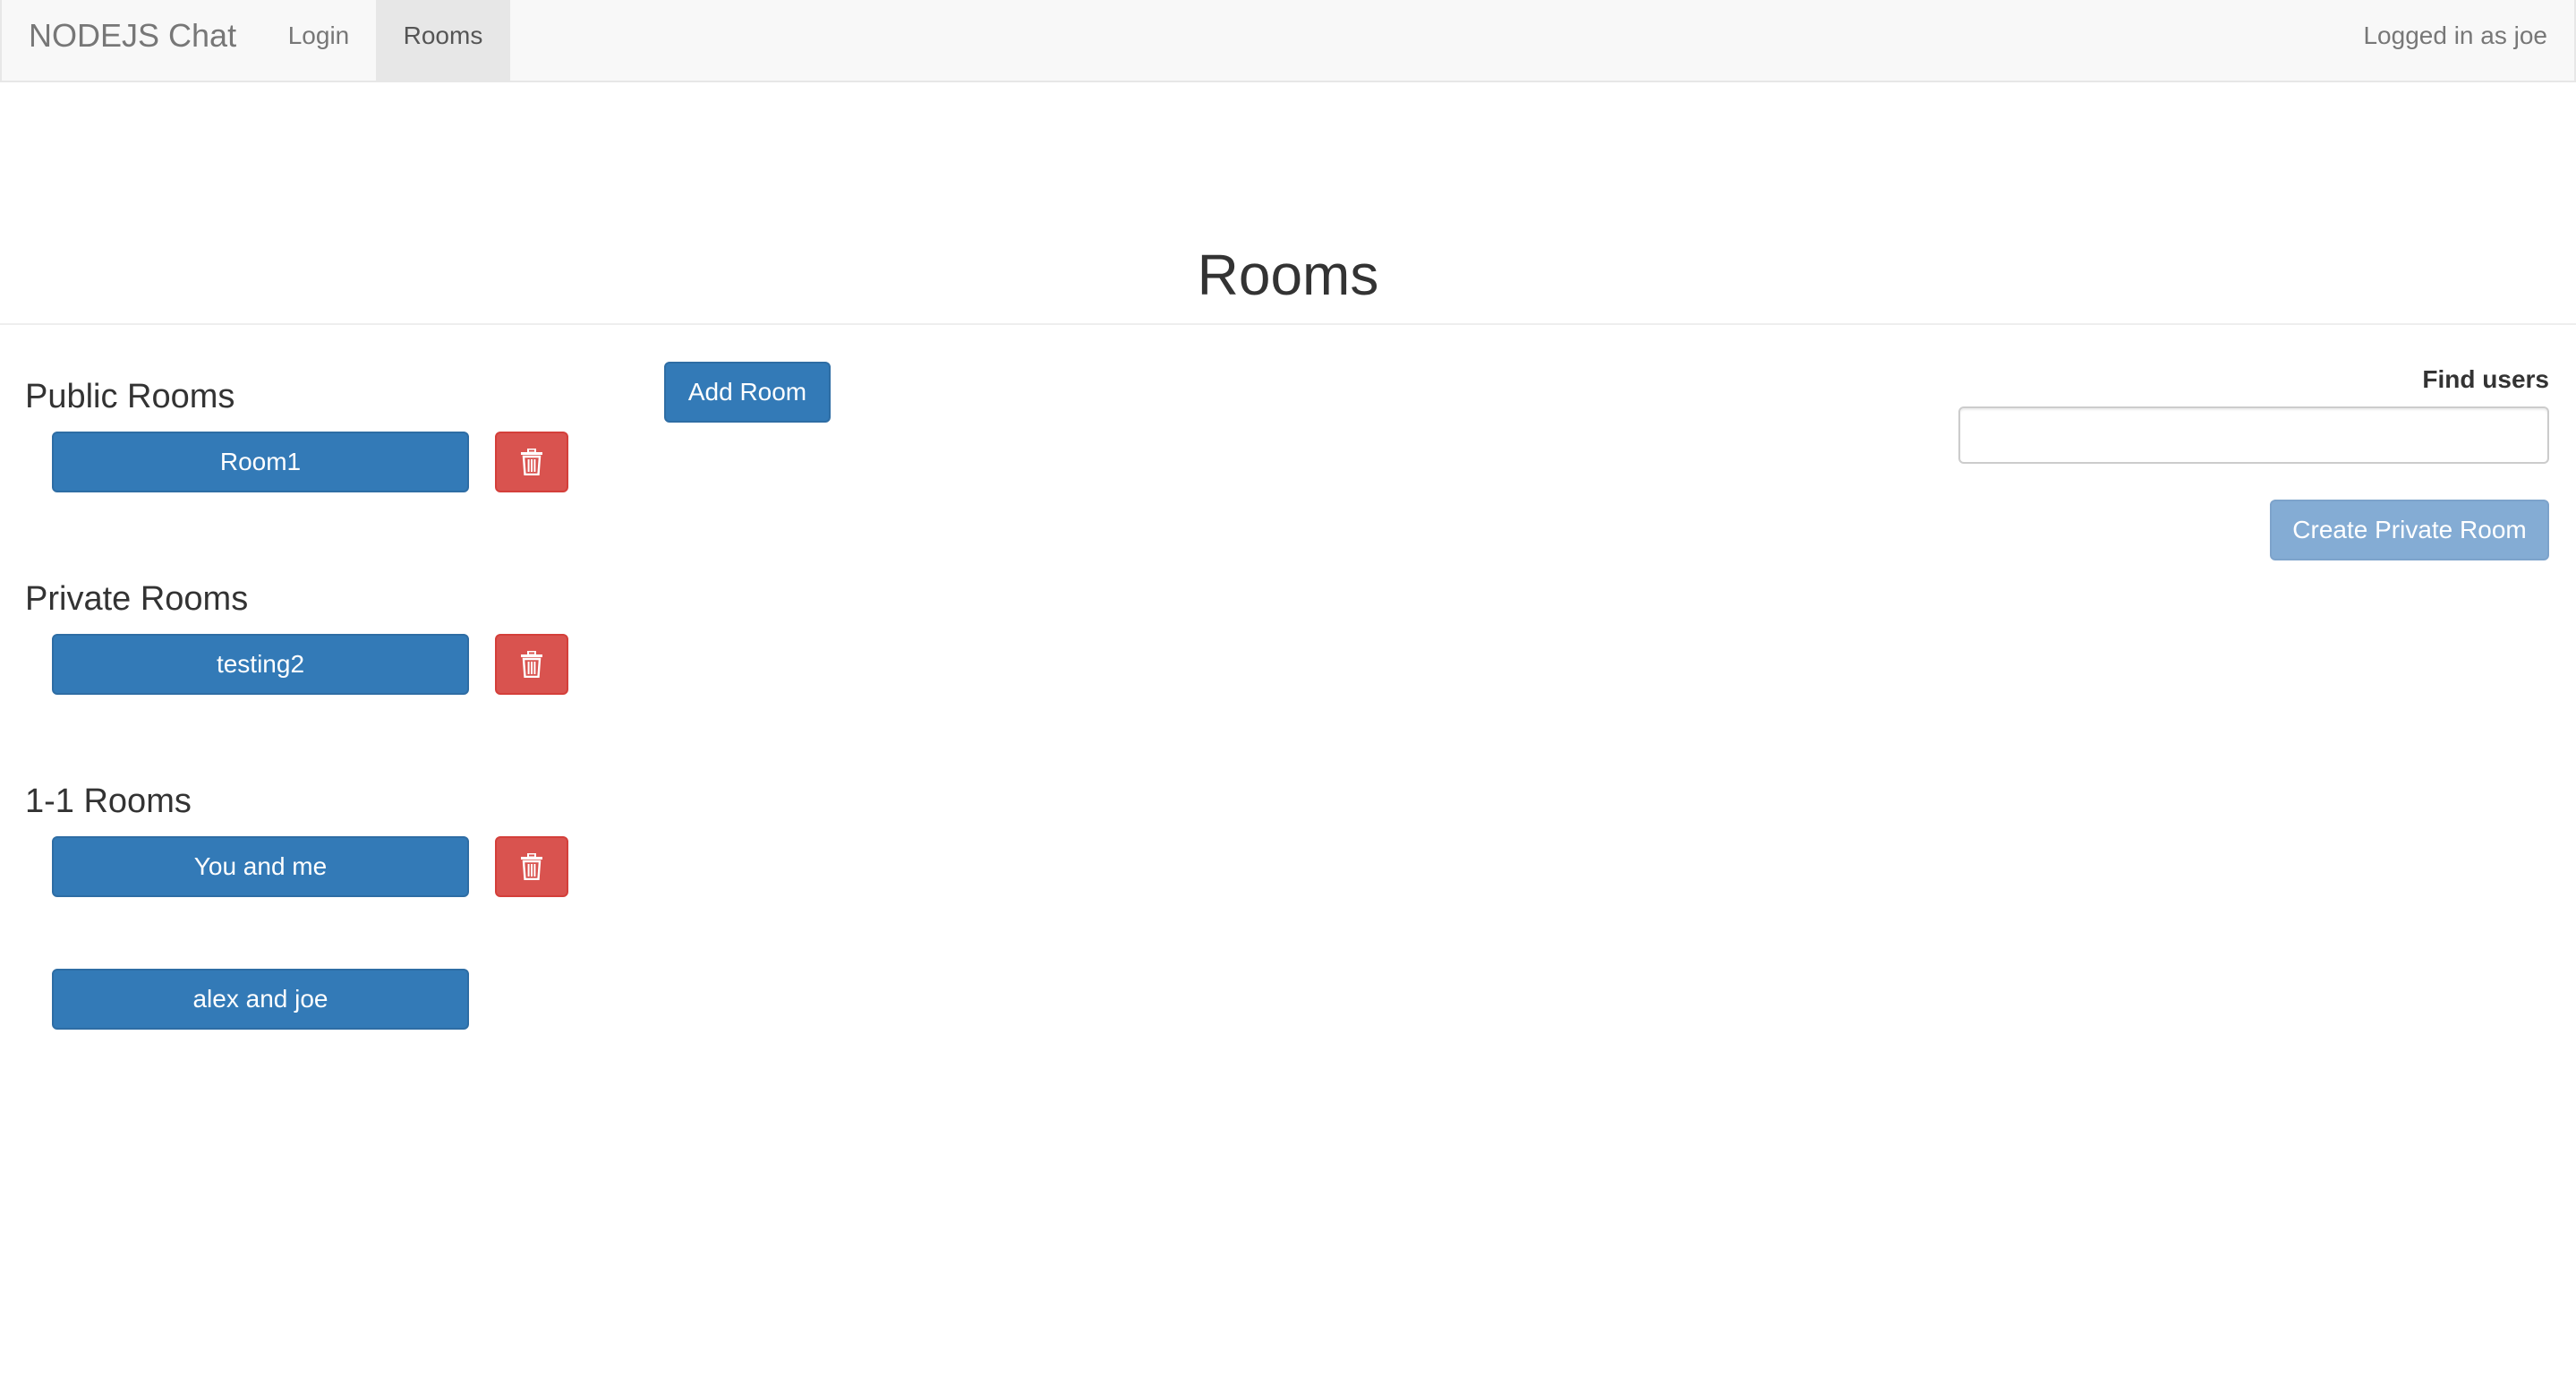 The image size is (2576, 1377). Describe the element at coordinates (2409, 530) in the screenshot. I see `create-private-room-button: Create Private Room` at that location.